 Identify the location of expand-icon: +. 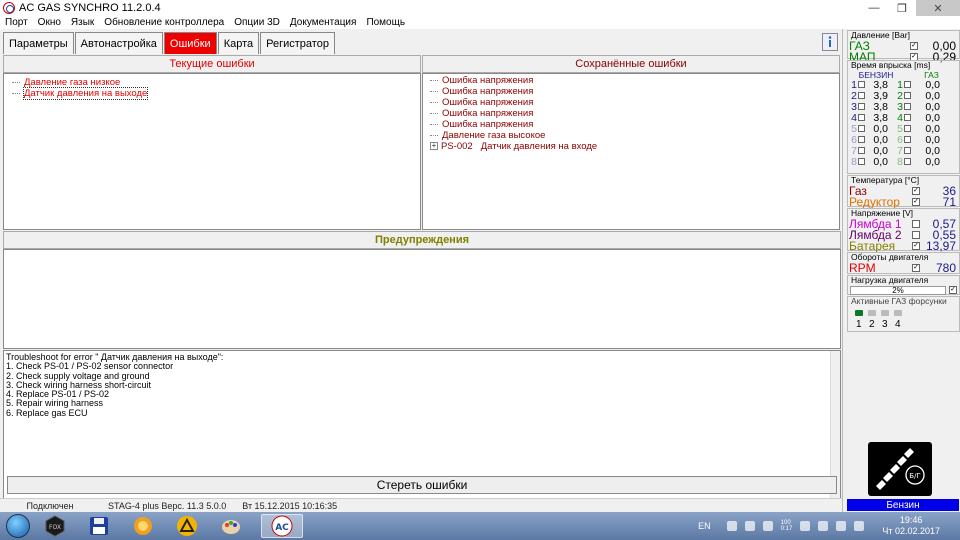
(434, 146).